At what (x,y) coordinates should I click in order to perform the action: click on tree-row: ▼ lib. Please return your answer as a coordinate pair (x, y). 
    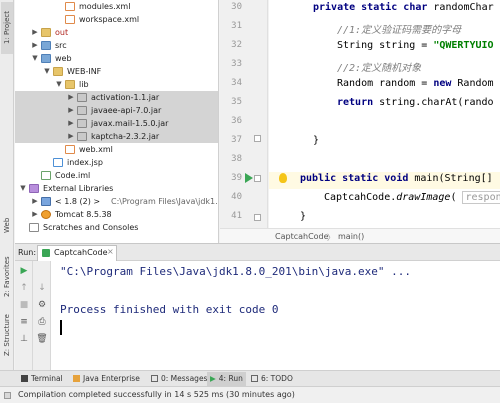
    Looking at the image, I should click on (116, 84).